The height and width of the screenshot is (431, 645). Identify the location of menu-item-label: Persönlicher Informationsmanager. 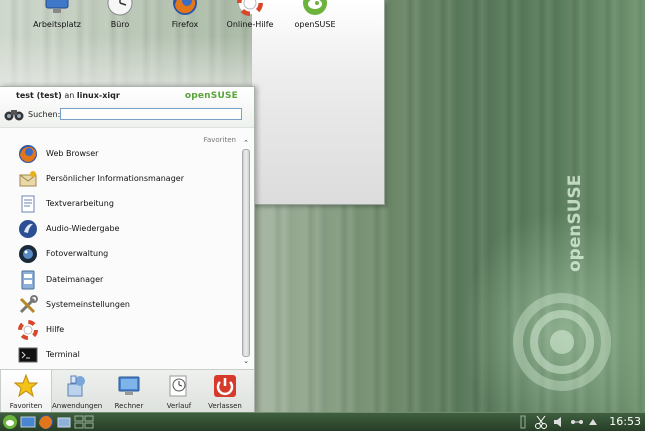
(115, 178).